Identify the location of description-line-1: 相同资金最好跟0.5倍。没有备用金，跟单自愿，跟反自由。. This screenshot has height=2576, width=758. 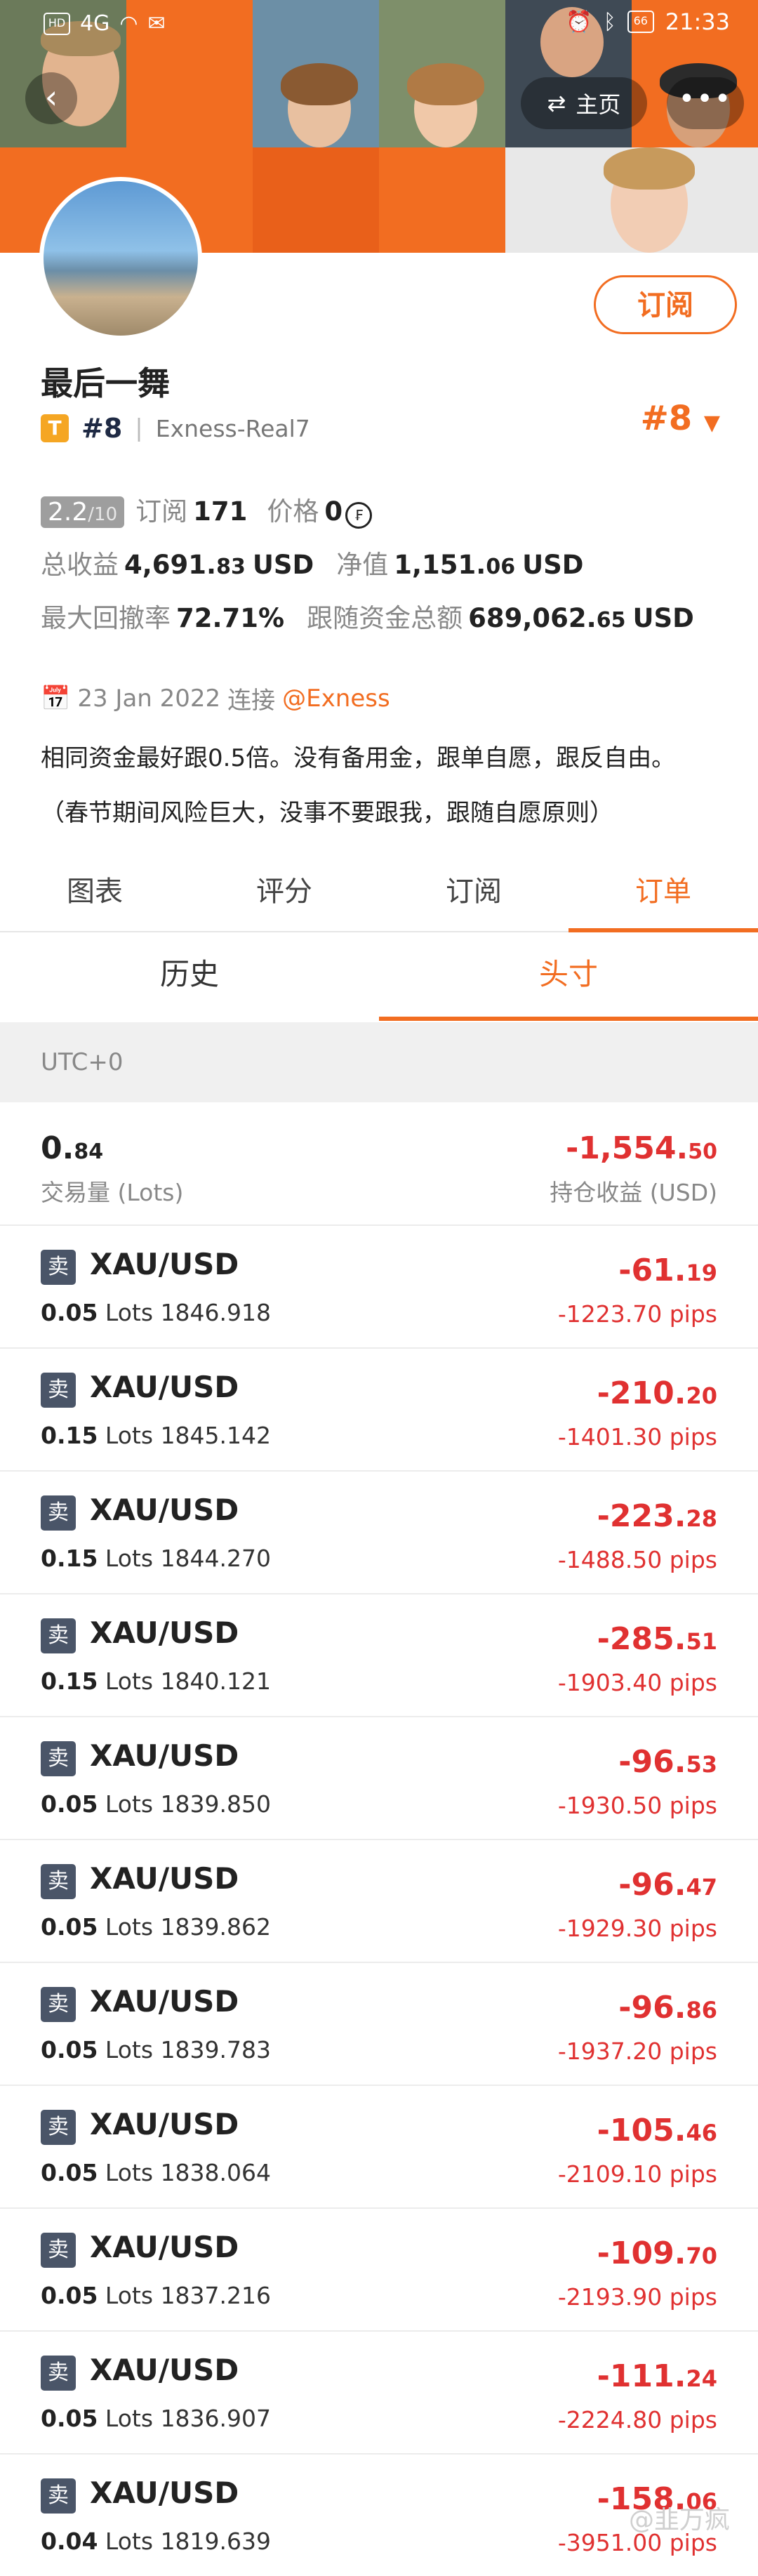
(359, 758).